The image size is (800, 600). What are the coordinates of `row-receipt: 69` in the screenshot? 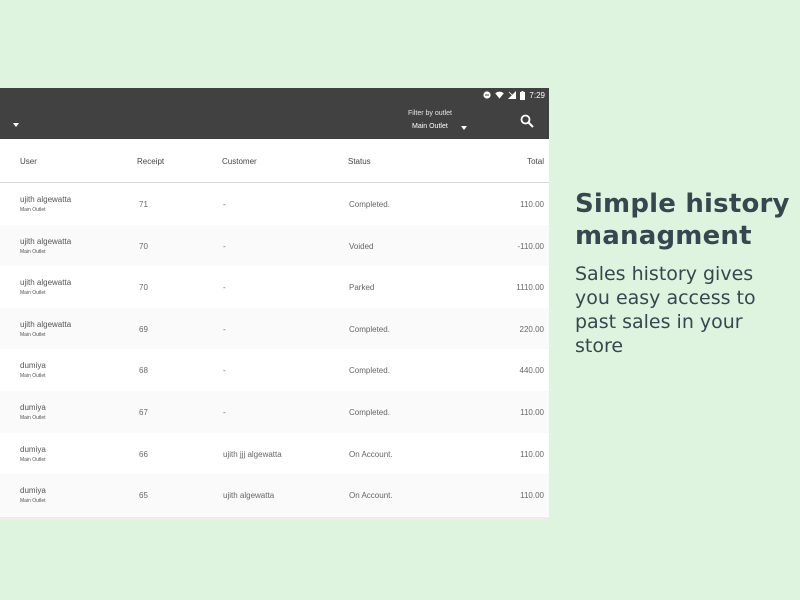 It's located at (143, 329).